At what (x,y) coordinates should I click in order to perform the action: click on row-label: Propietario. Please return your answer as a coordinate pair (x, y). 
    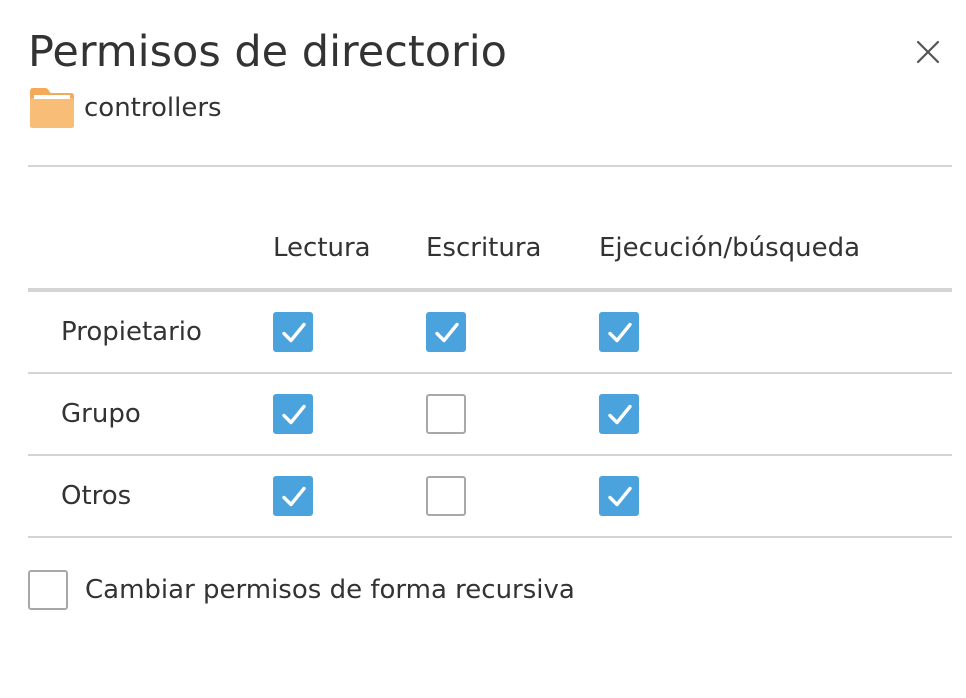
    Looking at the image, I should click on (131, 332).